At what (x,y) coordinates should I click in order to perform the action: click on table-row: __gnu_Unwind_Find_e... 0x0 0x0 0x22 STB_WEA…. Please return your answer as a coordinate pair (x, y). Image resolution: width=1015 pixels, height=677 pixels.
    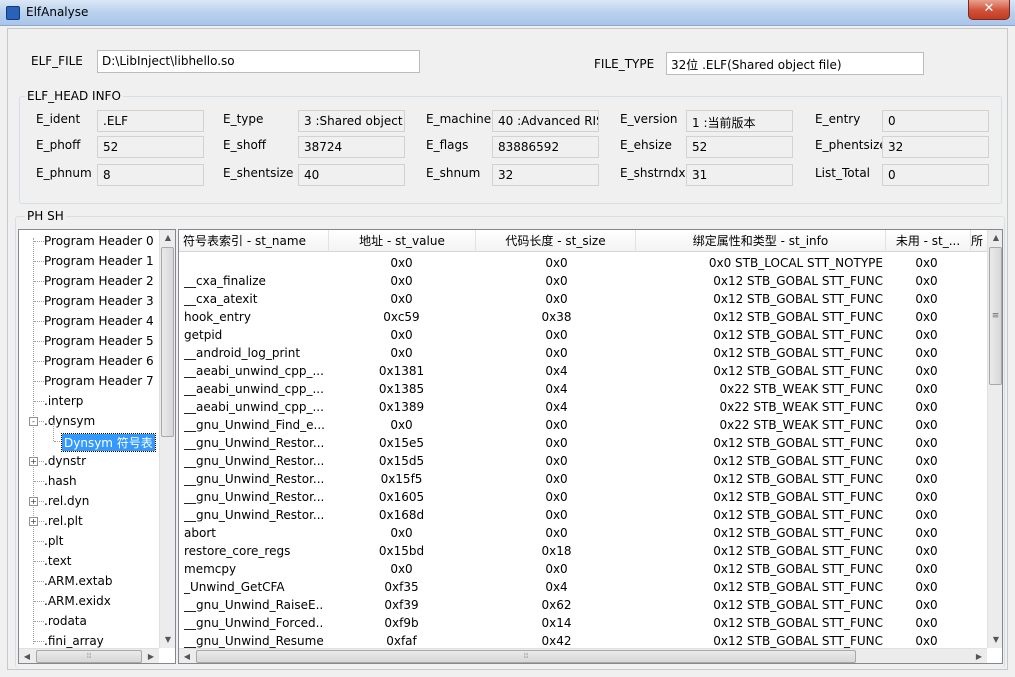
    Looking at the image, I should click on (583, 425).